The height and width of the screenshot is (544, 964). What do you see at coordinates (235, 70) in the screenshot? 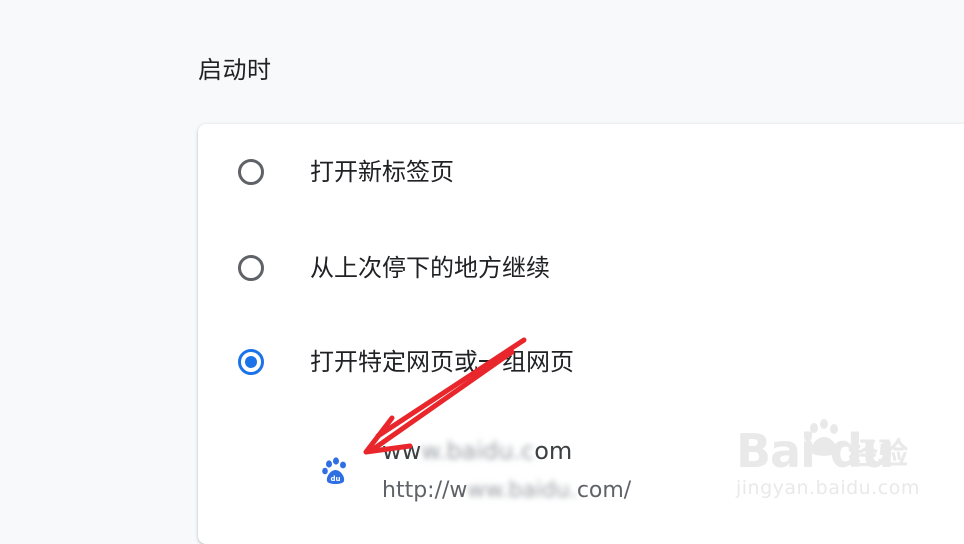
I see `section-title: 启动时` at bounding box center [235, 70].